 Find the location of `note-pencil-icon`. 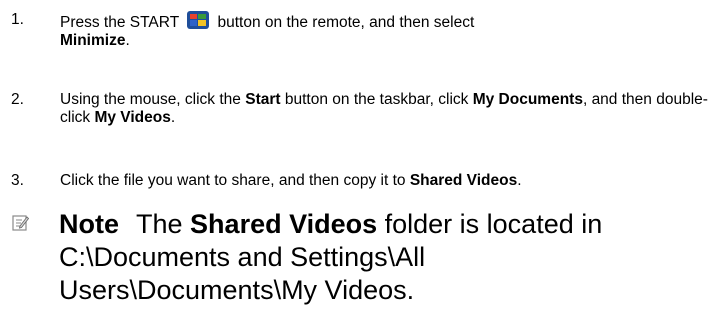

note-pencil-icon is located at coordinates (20, 223).